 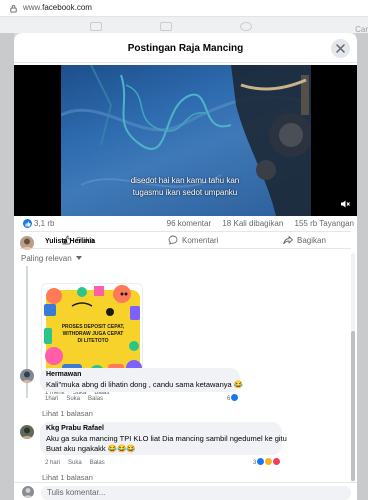 I want to click on modal-header: Postingan Raja Mancing, so click(x=185, y=48).